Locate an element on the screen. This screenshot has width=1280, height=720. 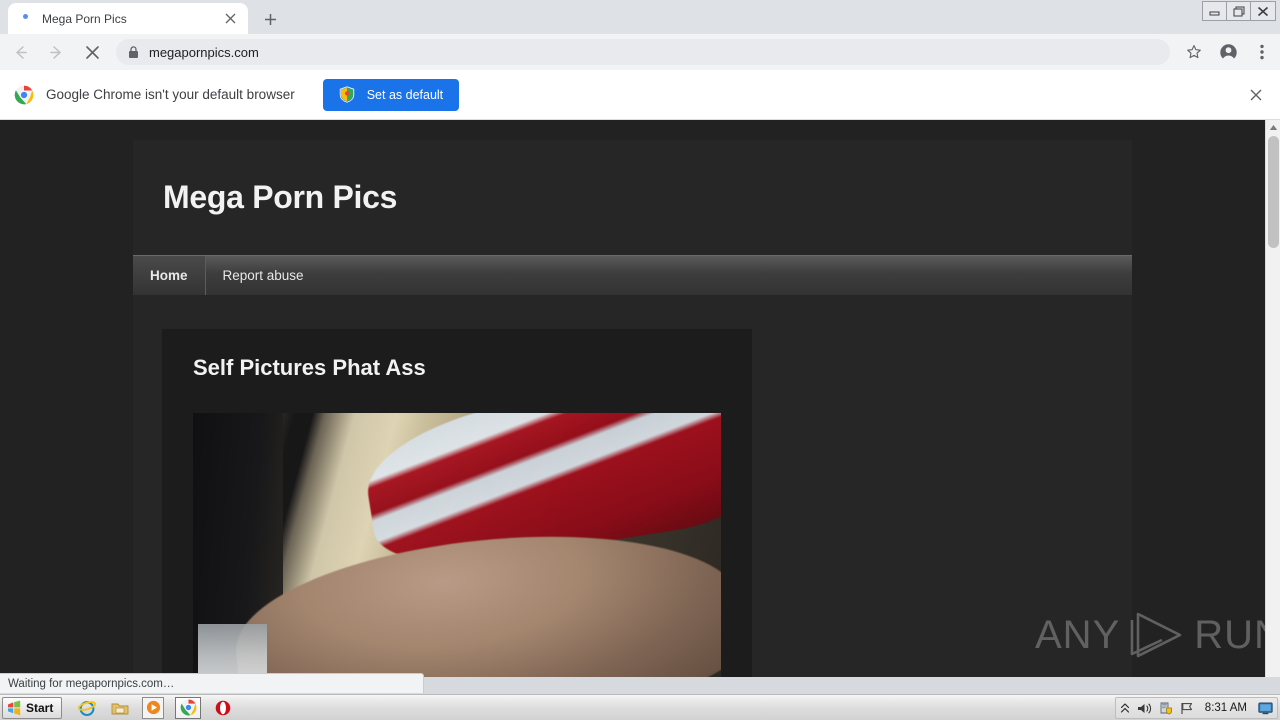
chevron-up-icon is located at coordinates (1125, 708).